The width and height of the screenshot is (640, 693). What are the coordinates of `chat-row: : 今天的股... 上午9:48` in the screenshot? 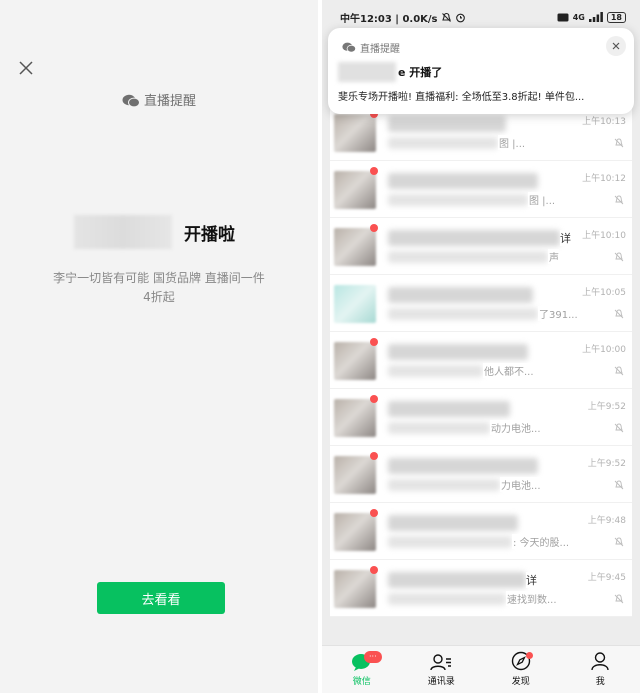 It's located at (481, 531).